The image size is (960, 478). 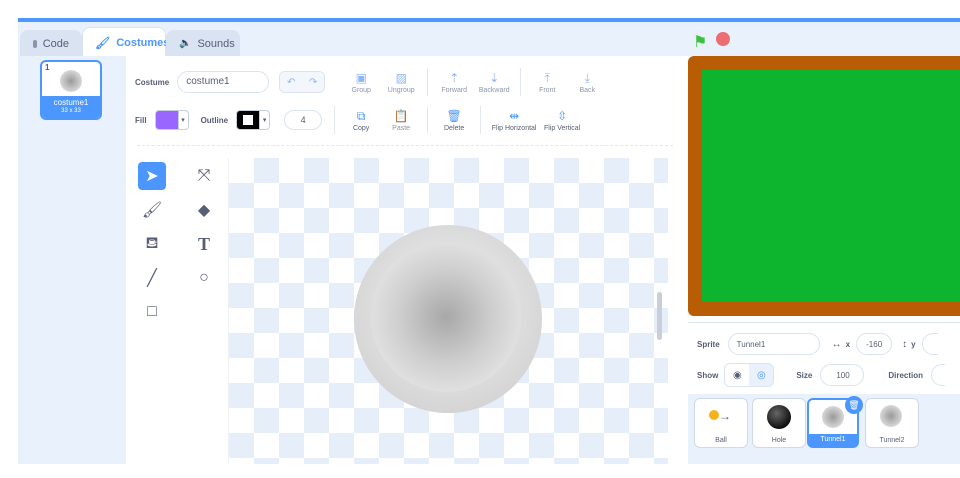 I want to click on tunnel2-thumbnail, so click(x=891, y=416).